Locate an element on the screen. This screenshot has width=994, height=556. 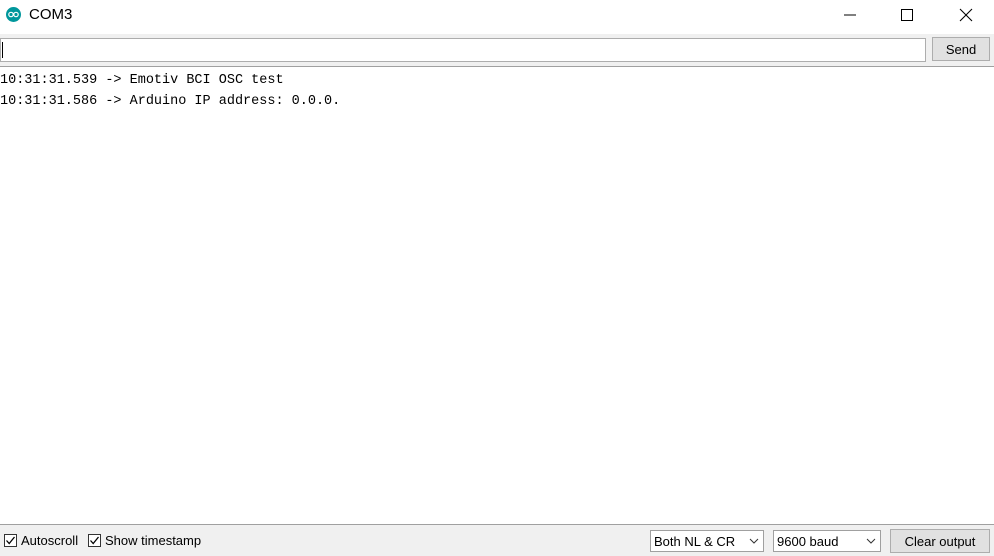
close-icon is located at coordinates (966, 15).